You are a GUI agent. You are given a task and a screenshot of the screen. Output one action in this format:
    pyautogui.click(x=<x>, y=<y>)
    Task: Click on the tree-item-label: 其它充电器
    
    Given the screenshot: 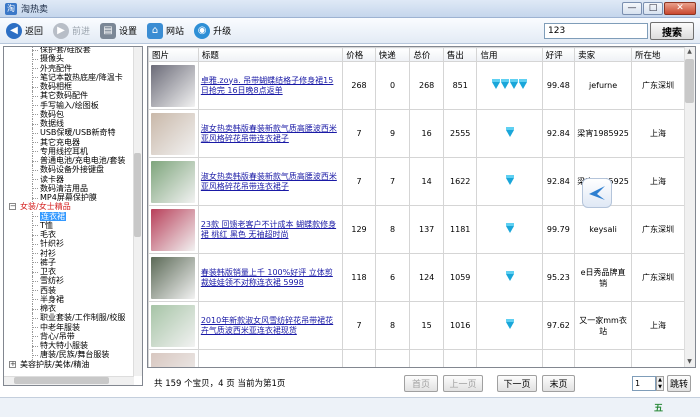 What is the action you would take?
    pyautogui.click(x=60, y=142)
    